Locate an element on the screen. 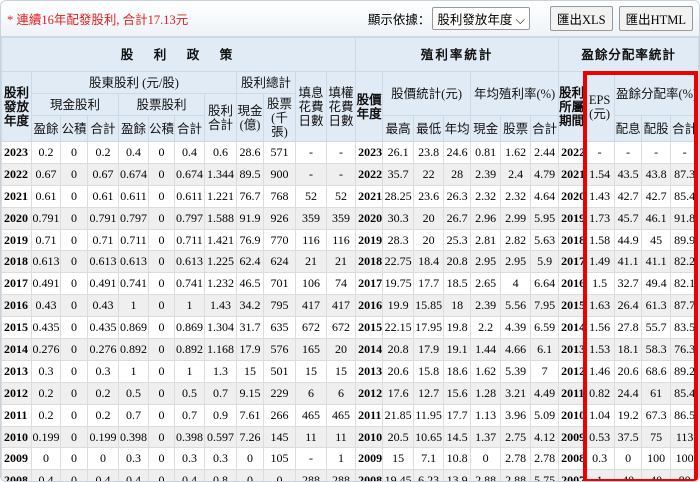 The width and height of the screenshot is (700, 482). table-cell: 1.13 is located at coordinates (486, 415).